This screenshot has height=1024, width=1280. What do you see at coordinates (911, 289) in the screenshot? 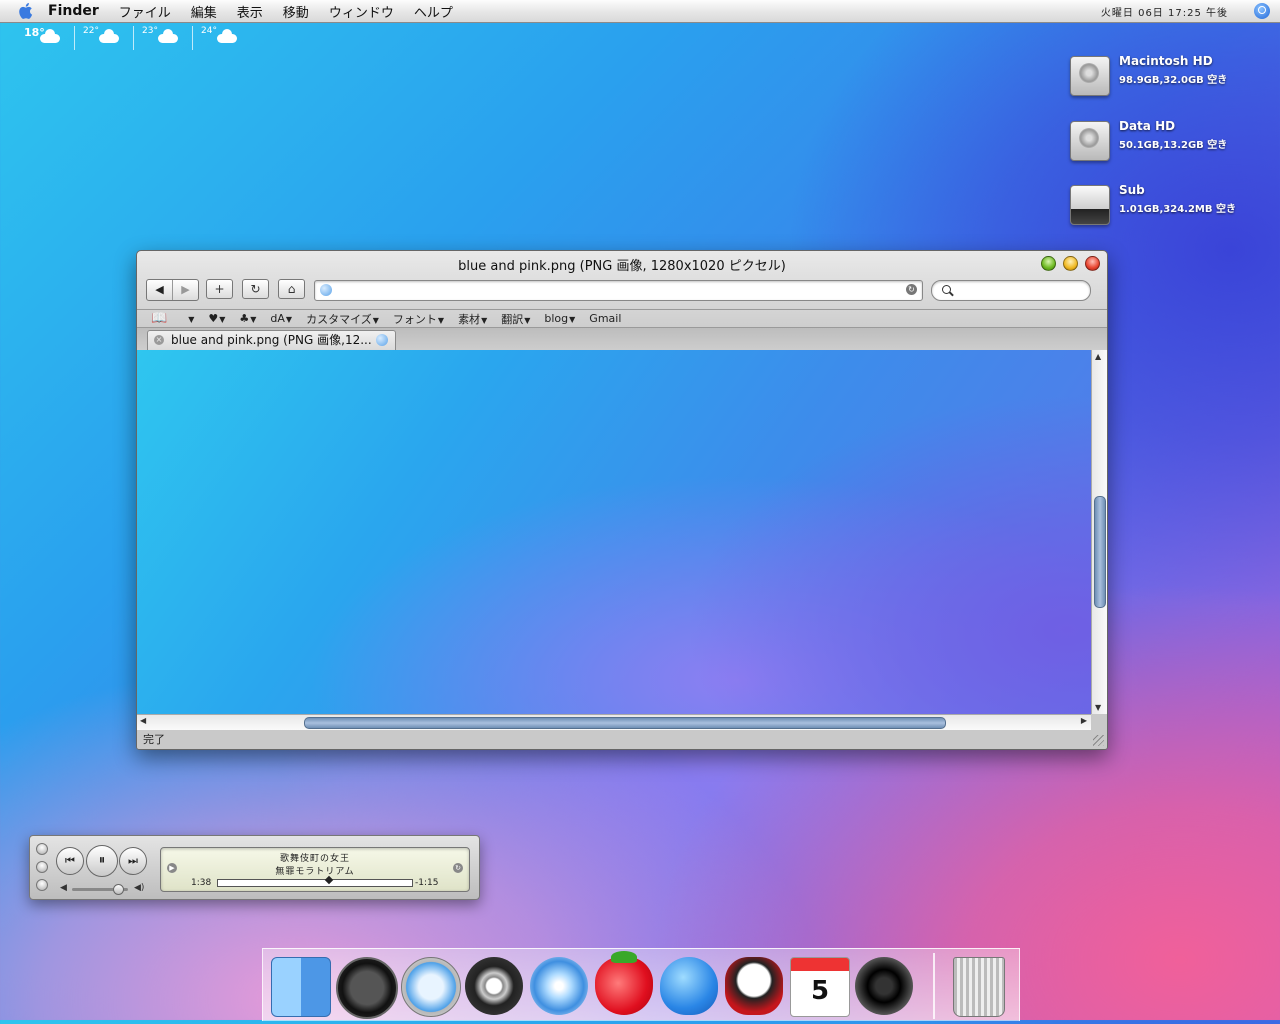
I see `refresh-icon: ↻` at bounding box center [911, 289].